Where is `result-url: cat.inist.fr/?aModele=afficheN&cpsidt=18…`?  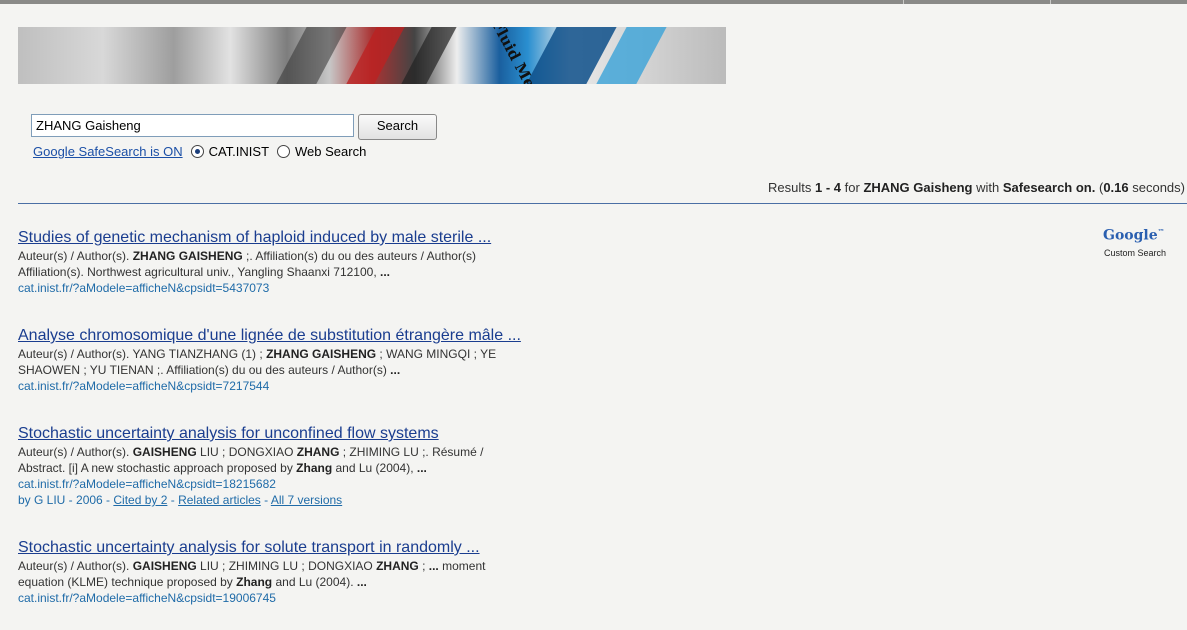
result-url: cat.inist.fr/?aModele=afficheN&cpsidt=18… is located at coordinates (147, 484).